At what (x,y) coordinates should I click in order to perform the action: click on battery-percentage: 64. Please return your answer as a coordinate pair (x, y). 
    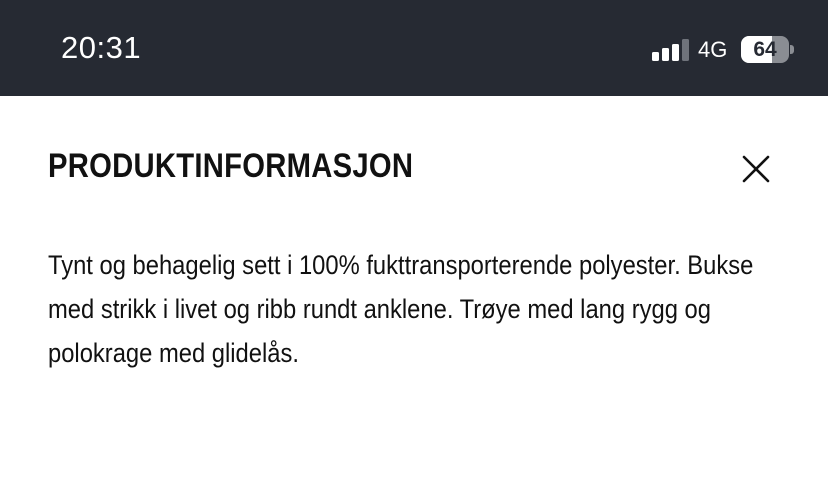
    Looking at the image, I should click on (765, 49).